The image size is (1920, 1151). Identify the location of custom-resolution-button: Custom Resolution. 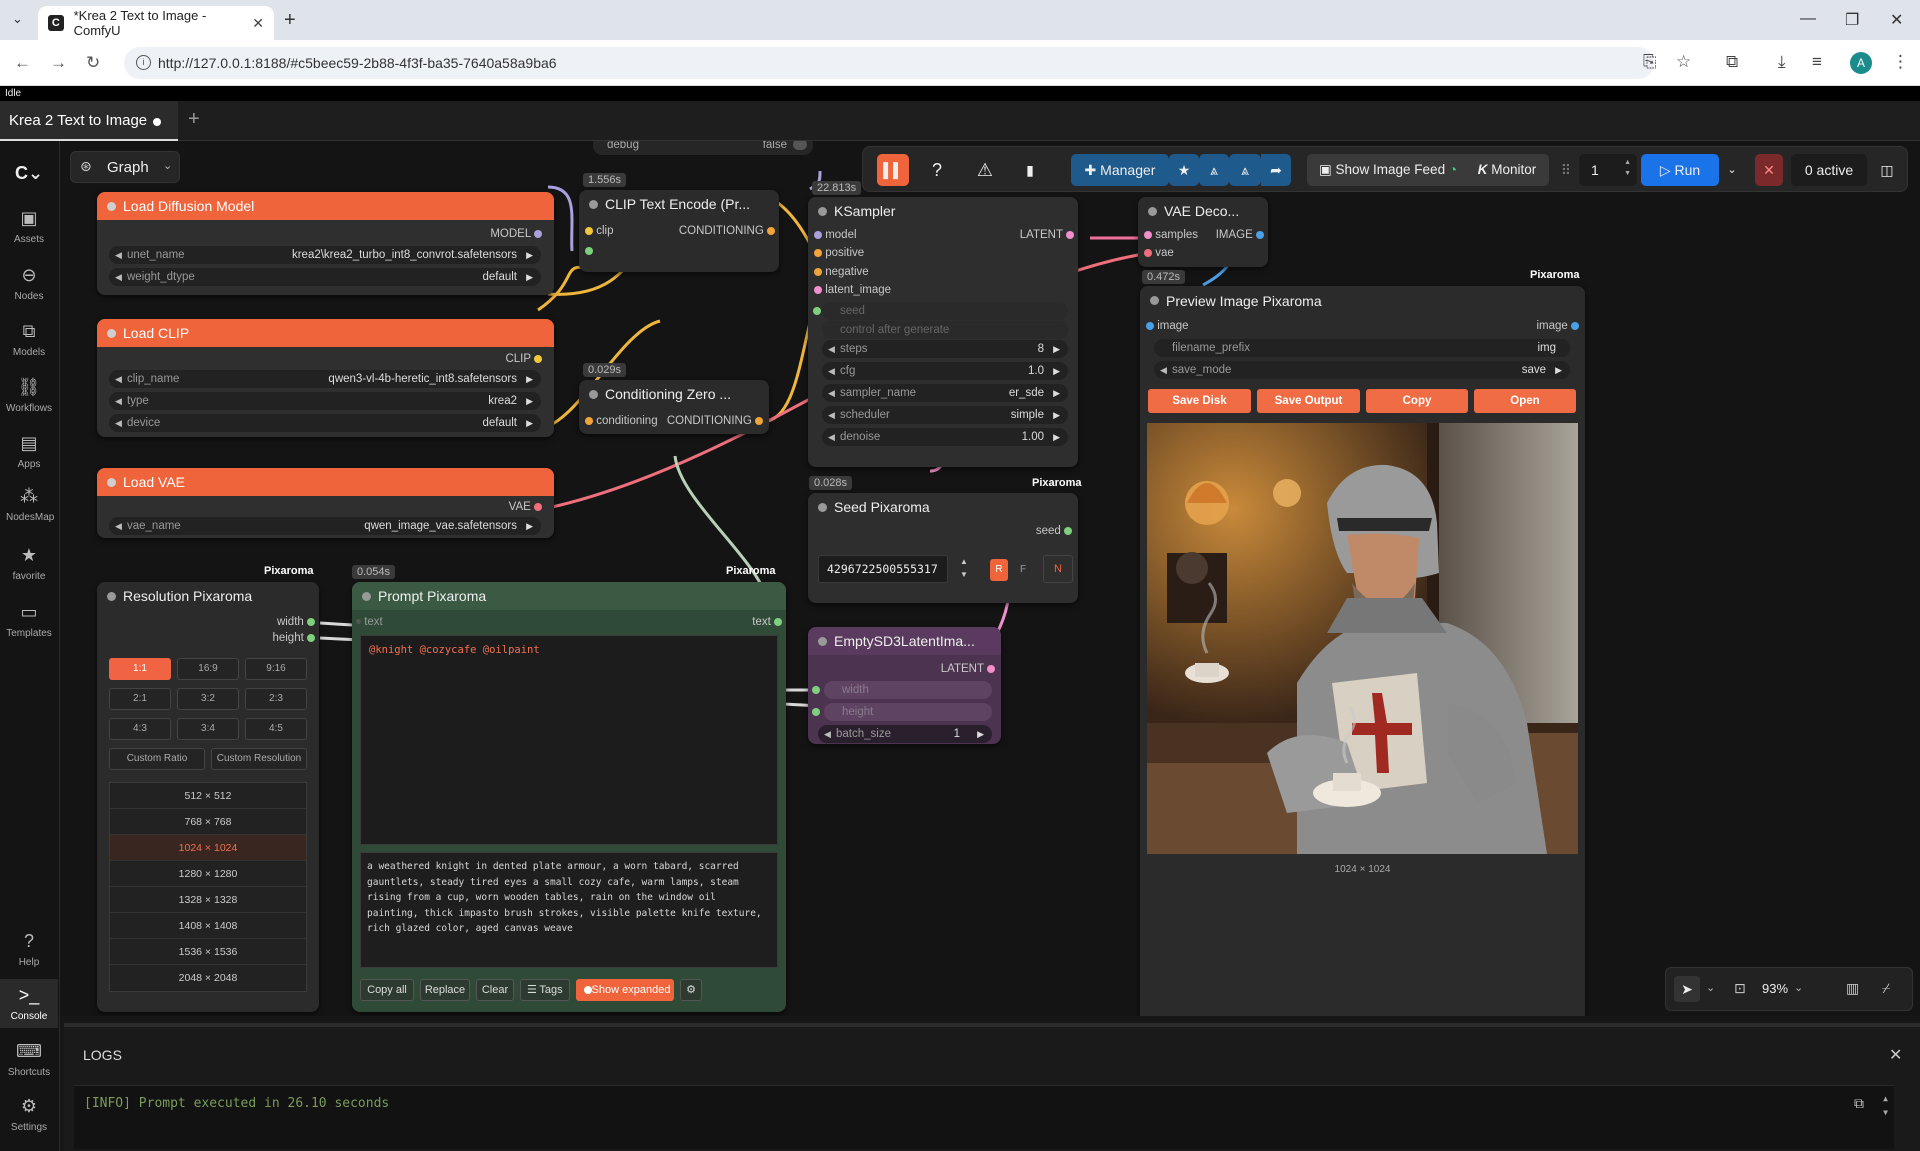
(259, 759).